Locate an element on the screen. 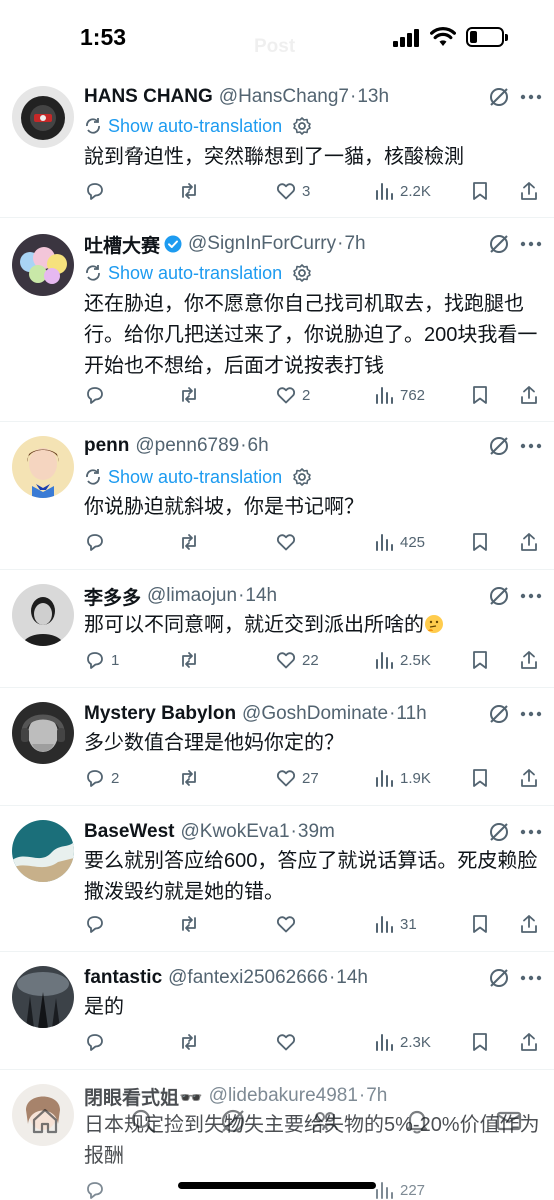 The height and width of the screenshot is (1200, 554). views-button: 762 is located at coordinates (399, 395).